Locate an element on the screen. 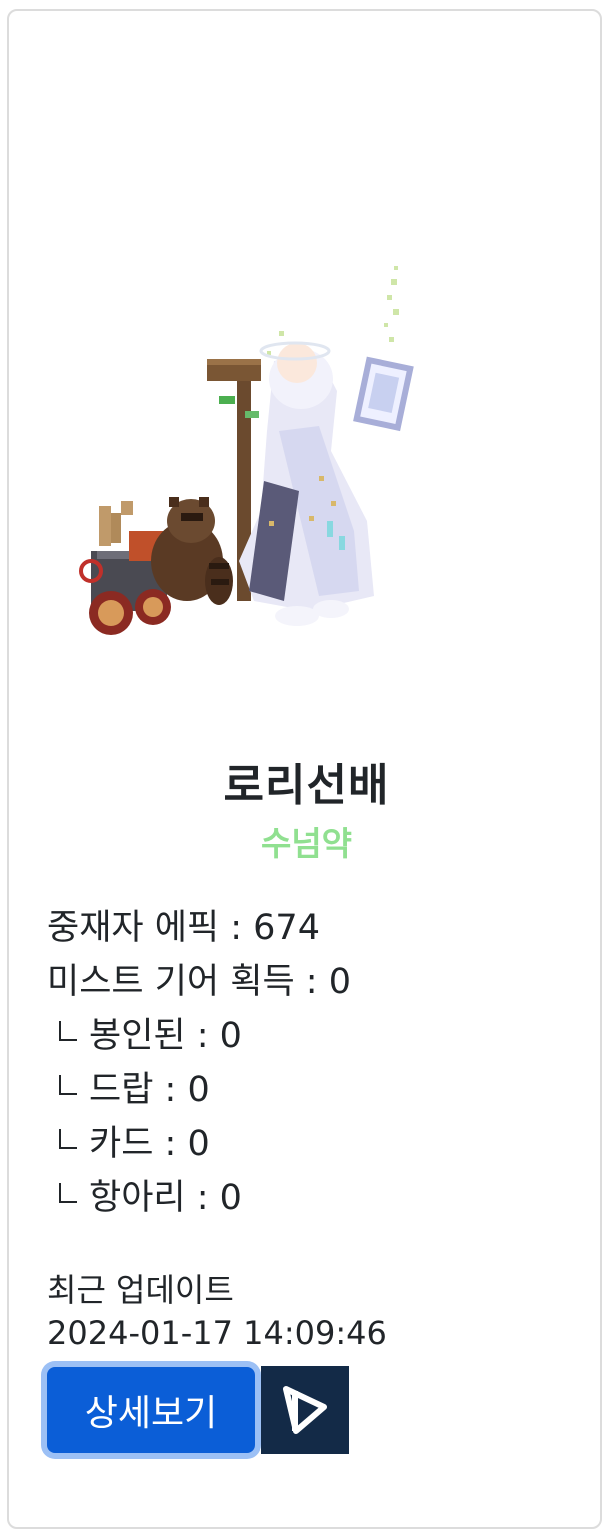 This screenshot has height=1529, width=611. stat-sub-label: 카드 : 0 is located at coordinates (149, 1144).